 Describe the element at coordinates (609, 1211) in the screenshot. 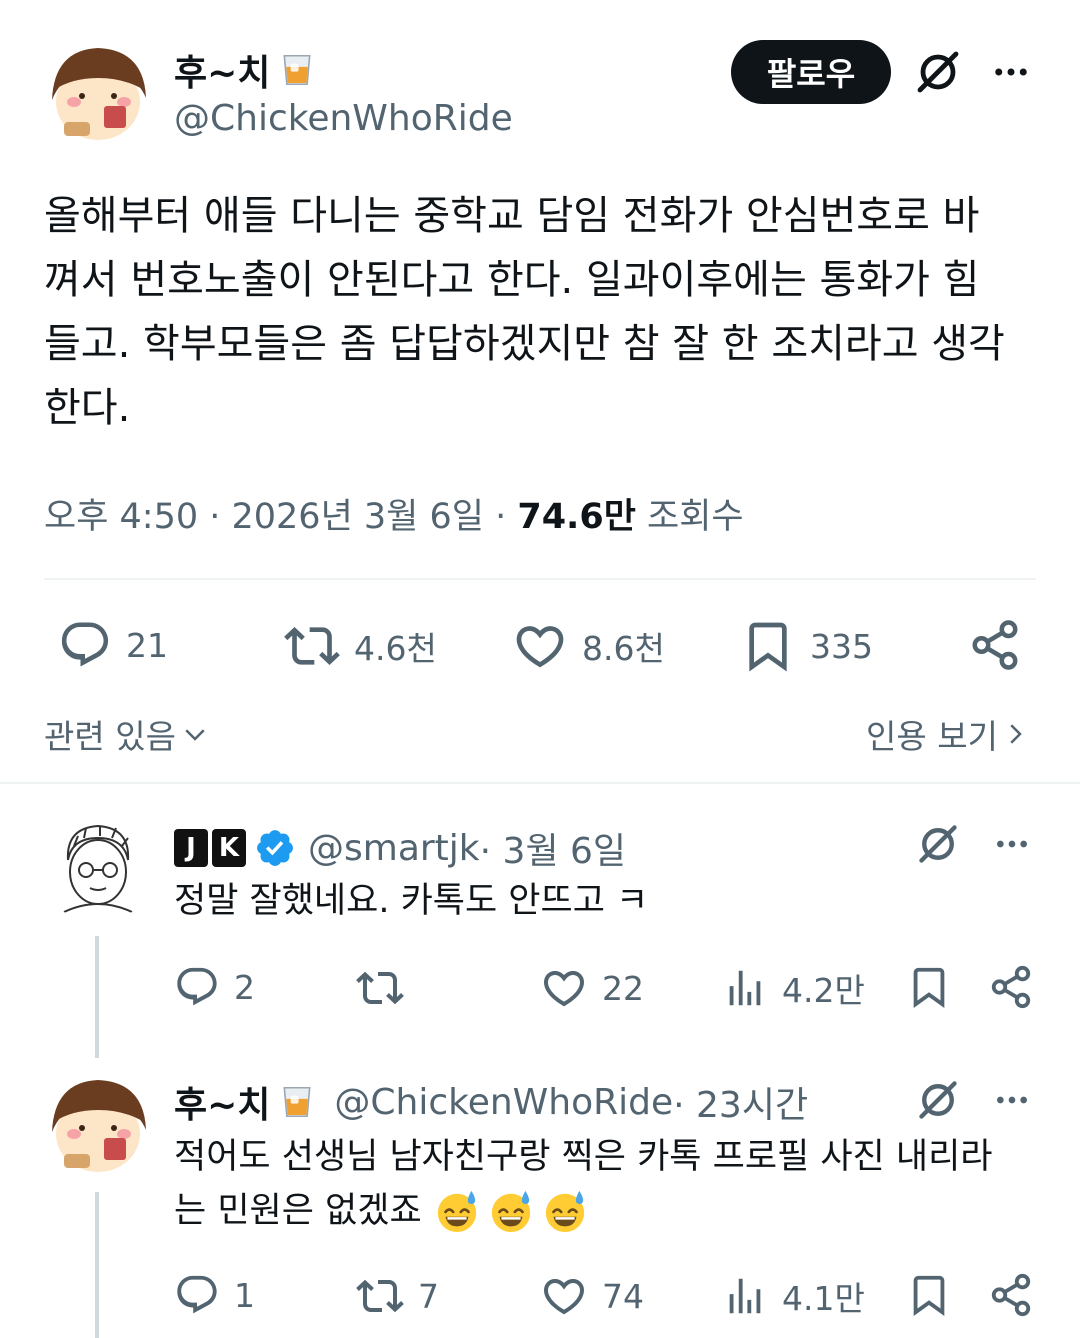

I see `reply-text-line: 는 민원은 없겠죠` at that location.